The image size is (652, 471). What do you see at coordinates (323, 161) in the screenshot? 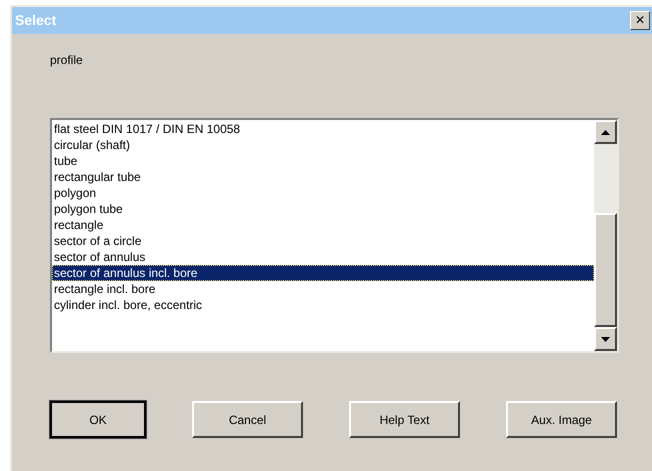
I see `list-item: tube` at bounding box center [323, 161].